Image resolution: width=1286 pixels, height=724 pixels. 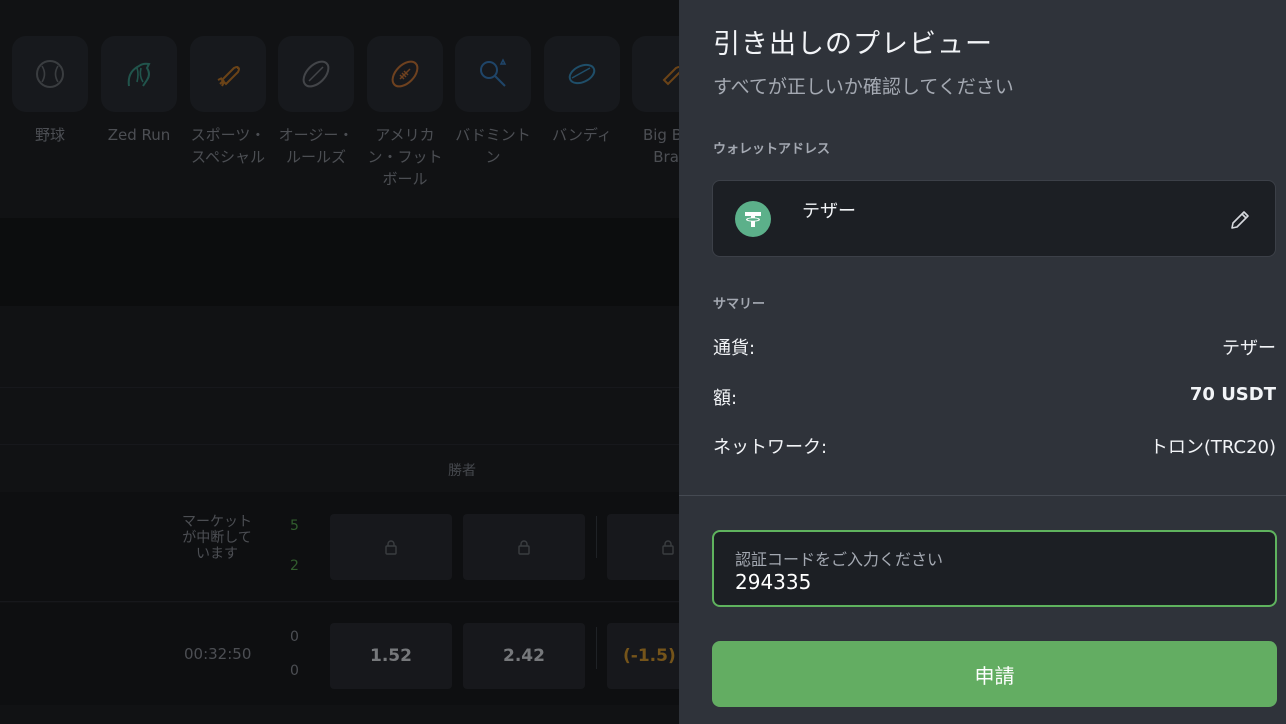 What do you see at coordinates (994, 568) in the screenshot?
I see `verification-code-field: 認証コードをご入力ください` at bounding box center [994, 568].